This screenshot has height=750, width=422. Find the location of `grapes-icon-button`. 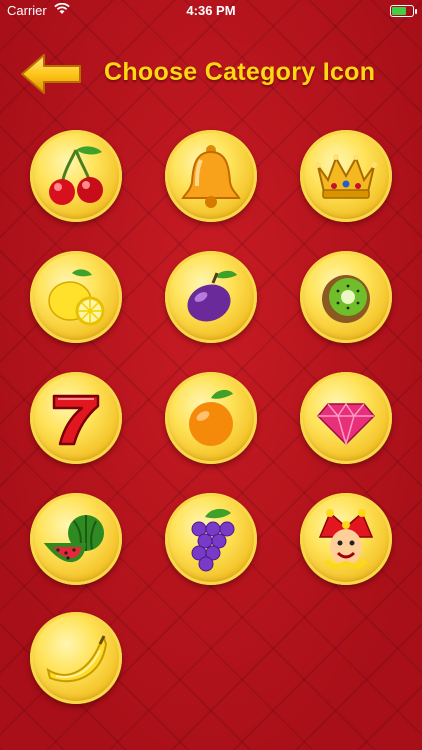

grapes-icon-button is located at coordinates (211, 539).